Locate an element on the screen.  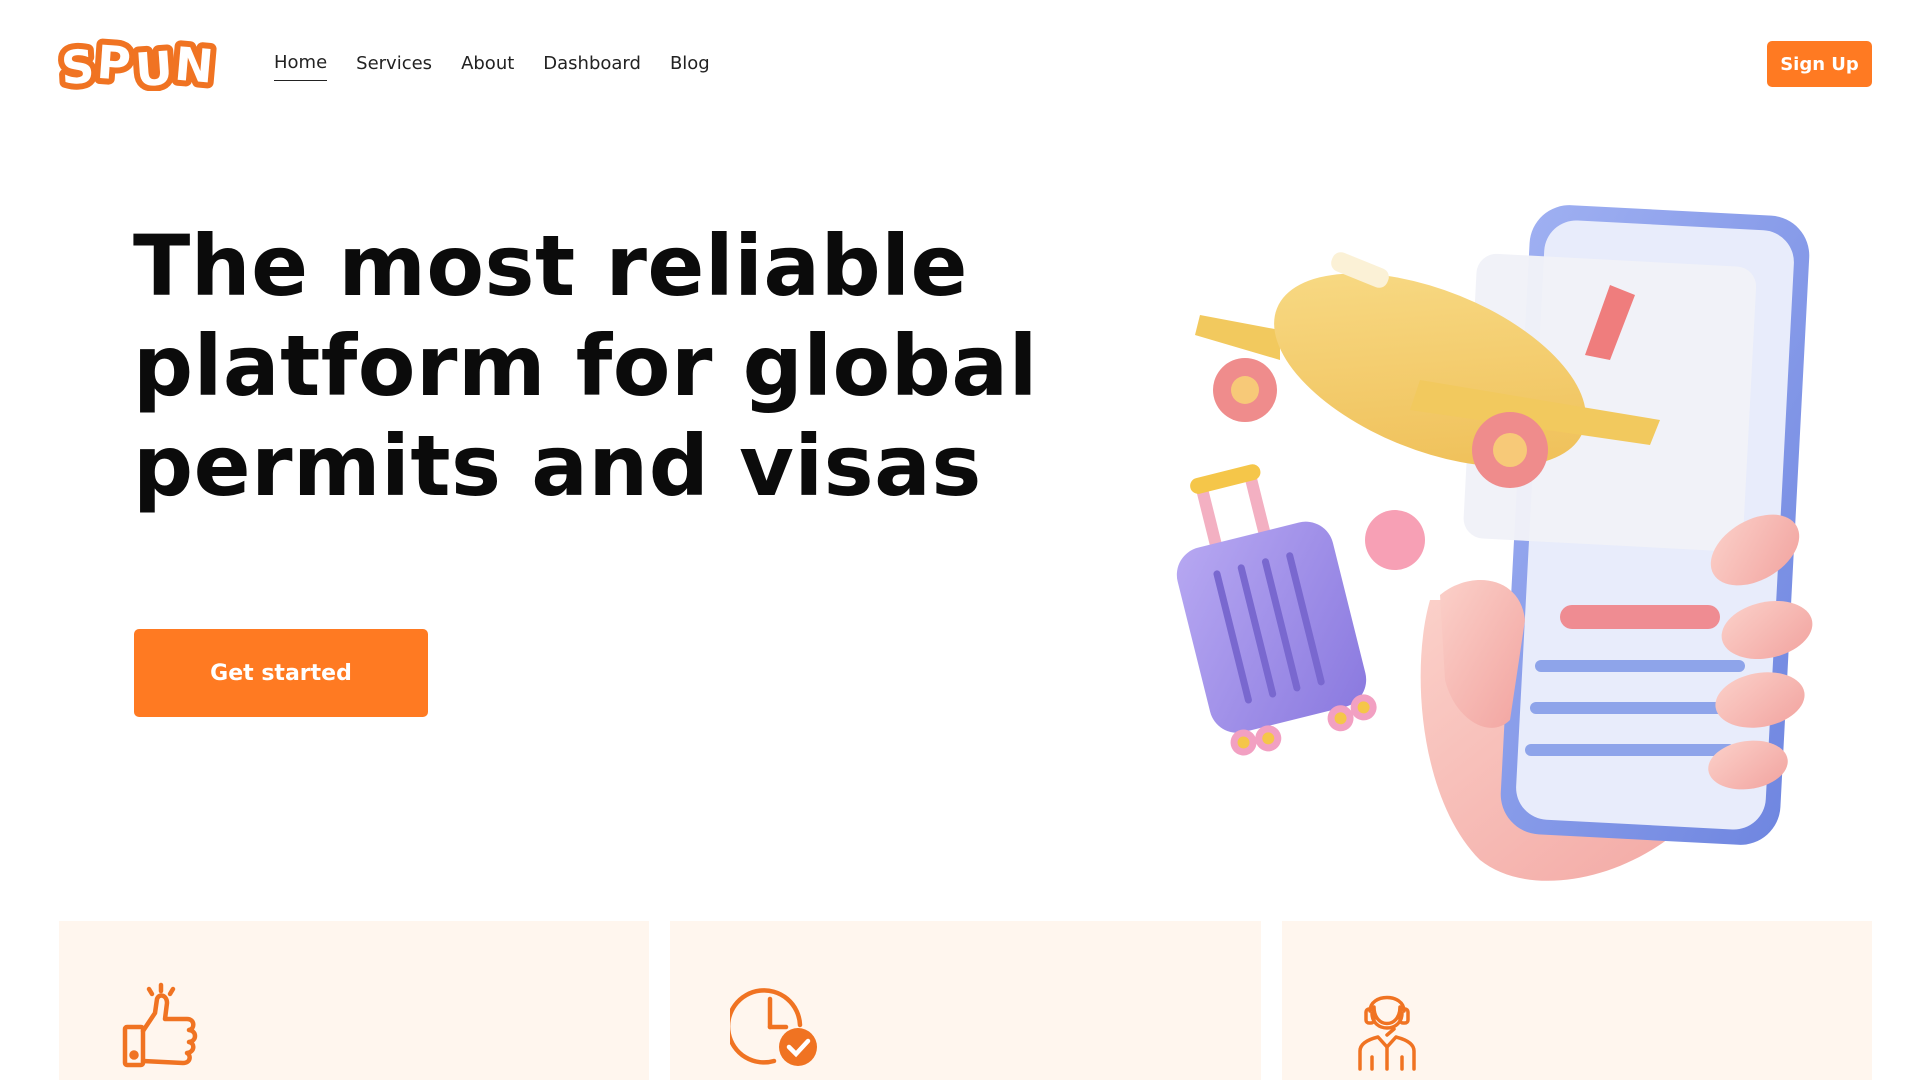
nav-blog: Blog is located at coordinates (690, 66).